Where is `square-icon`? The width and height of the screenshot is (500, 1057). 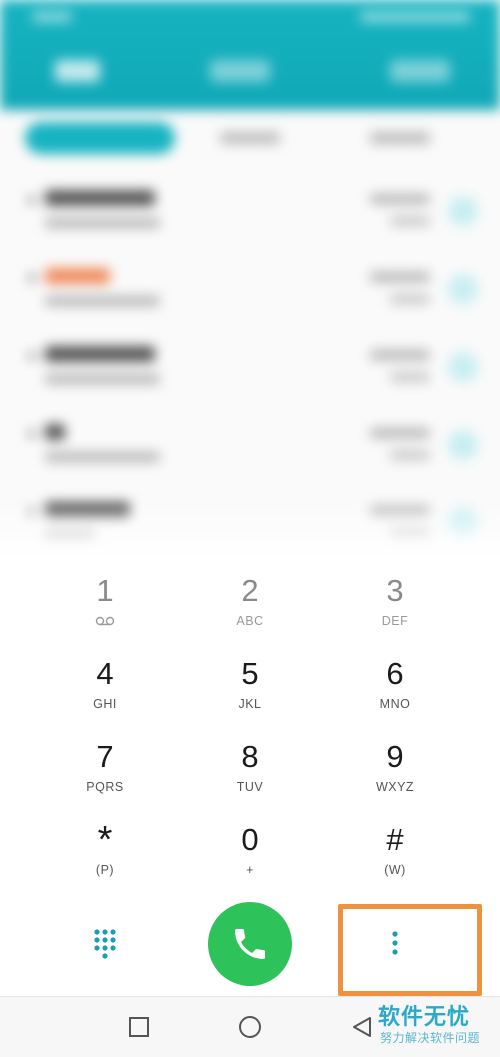 square-icon is located at coordinates (139, 1027).